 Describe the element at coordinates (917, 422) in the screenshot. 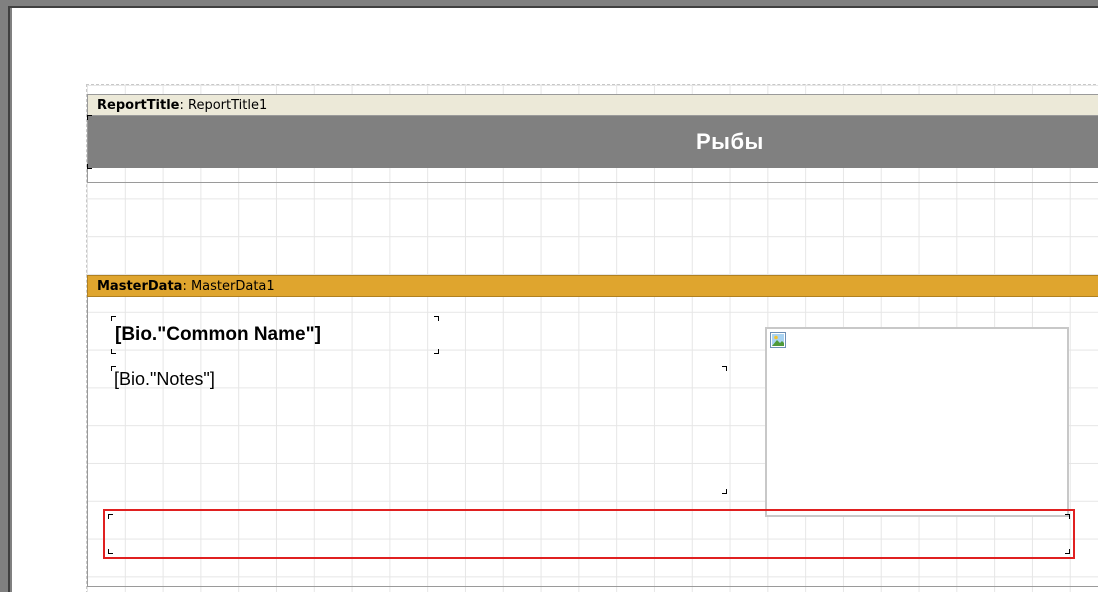

I see `picture-object` at that location.